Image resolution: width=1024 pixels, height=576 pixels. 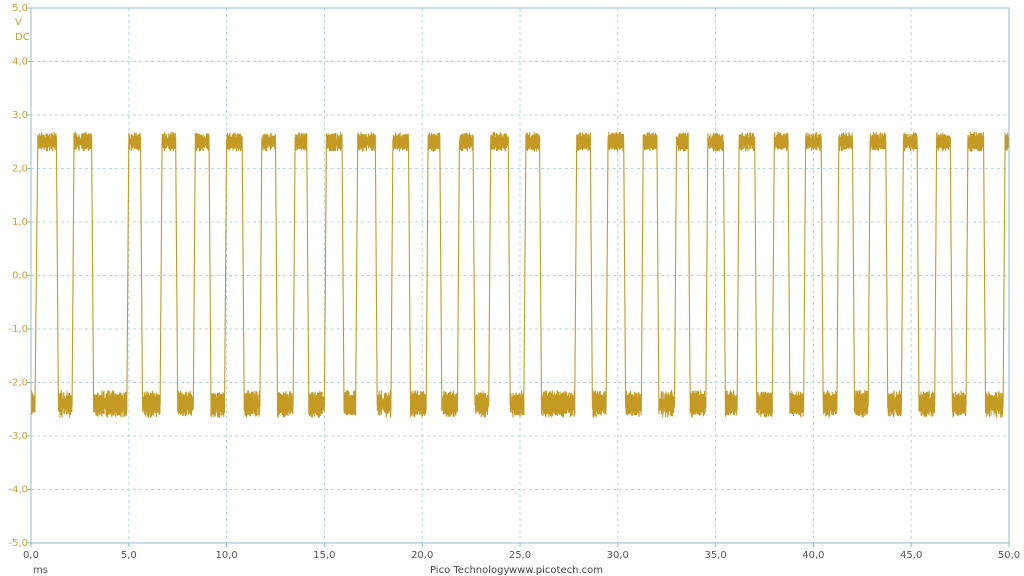 What do you see at coordinates (18, 329) in the screenshot?
I see `y-tick-label: -1,0` at bounding box center [18, 329].